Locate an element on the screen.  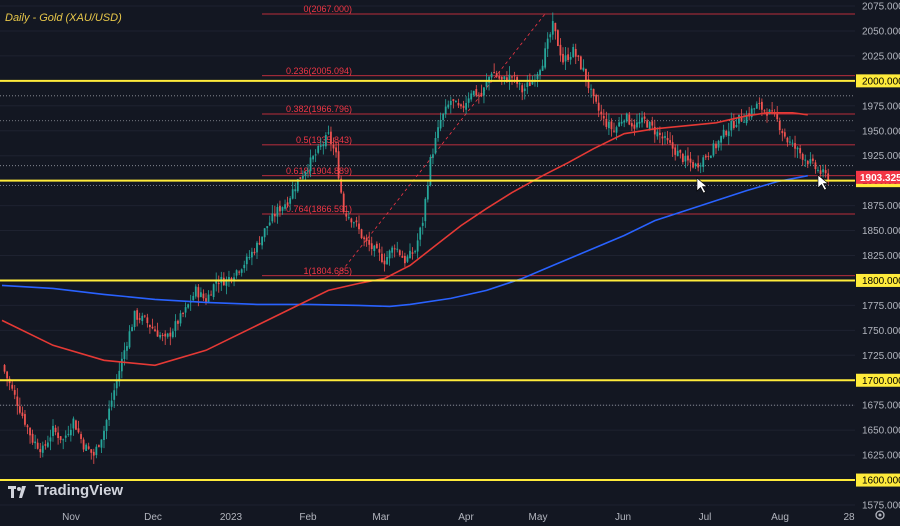
price-axis-label: 2025.000 is located at coordinates (881, 56).